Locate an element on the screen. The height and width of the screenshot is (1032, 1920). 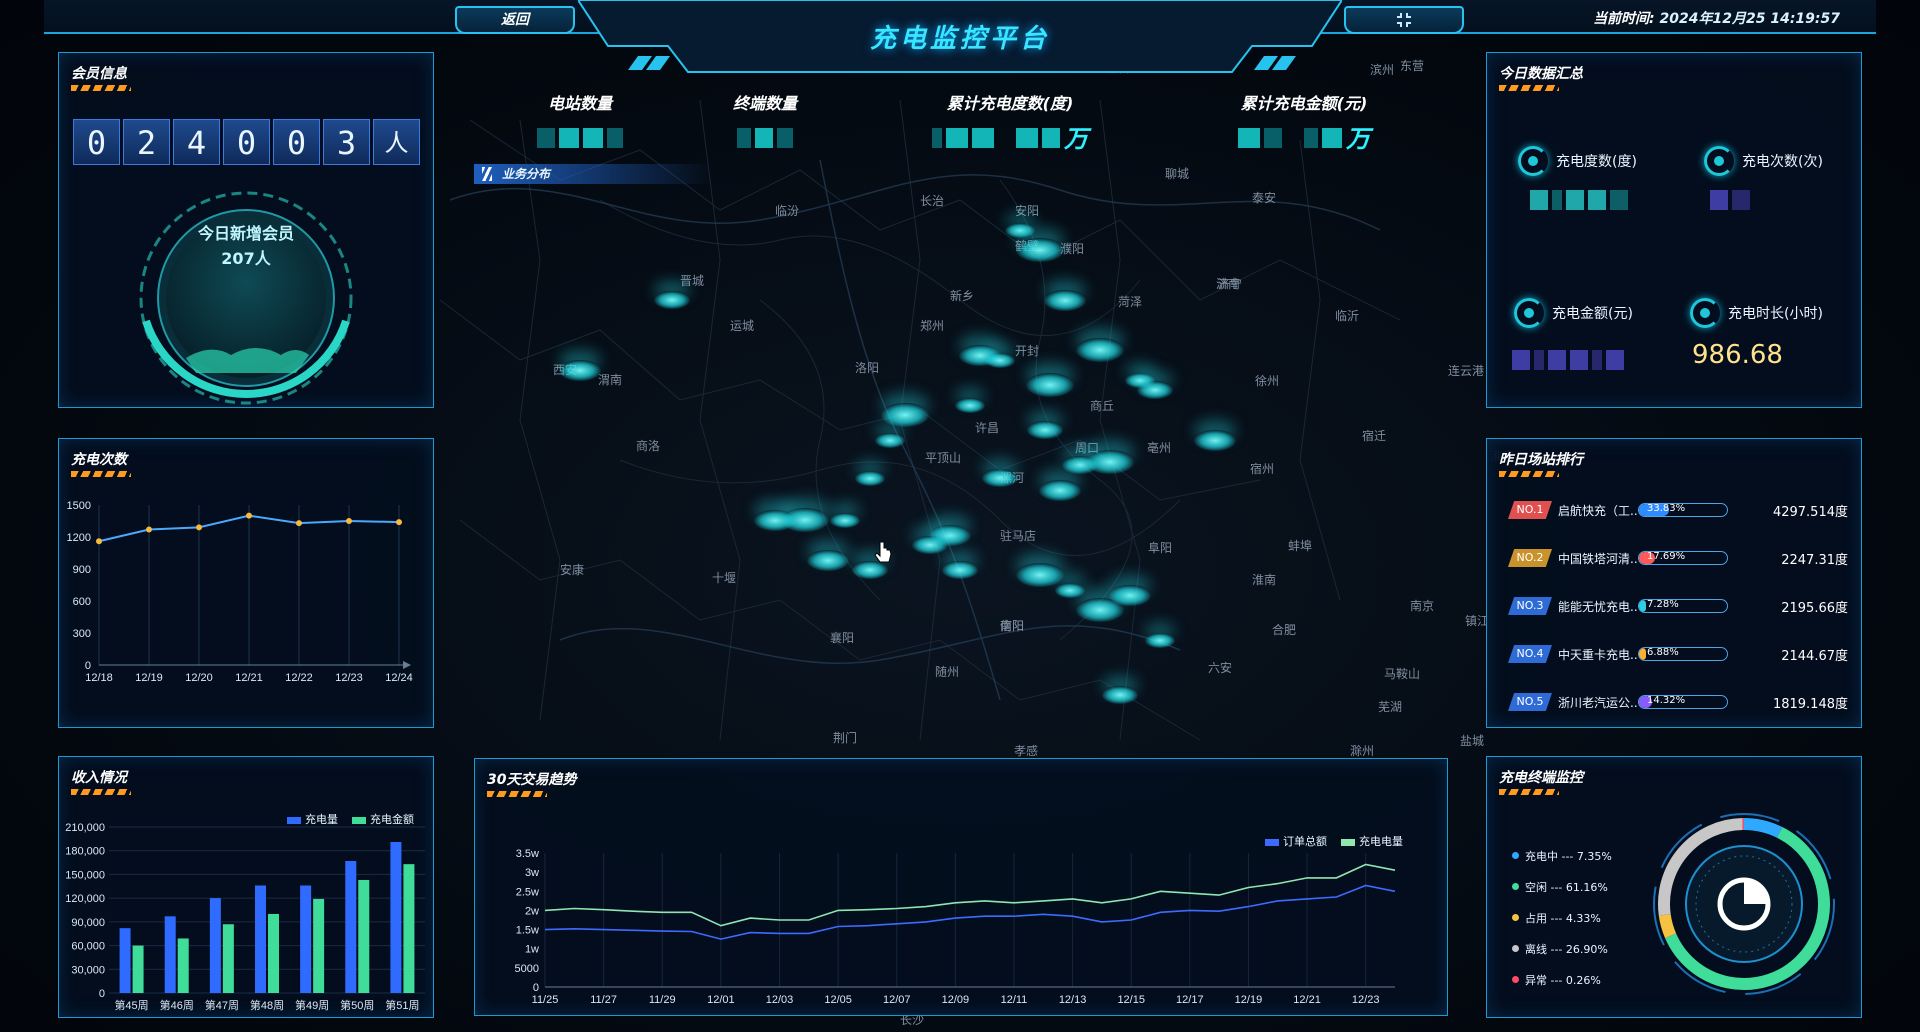
x-tick-label: 第49周 is located at coordinates (312, 1005).